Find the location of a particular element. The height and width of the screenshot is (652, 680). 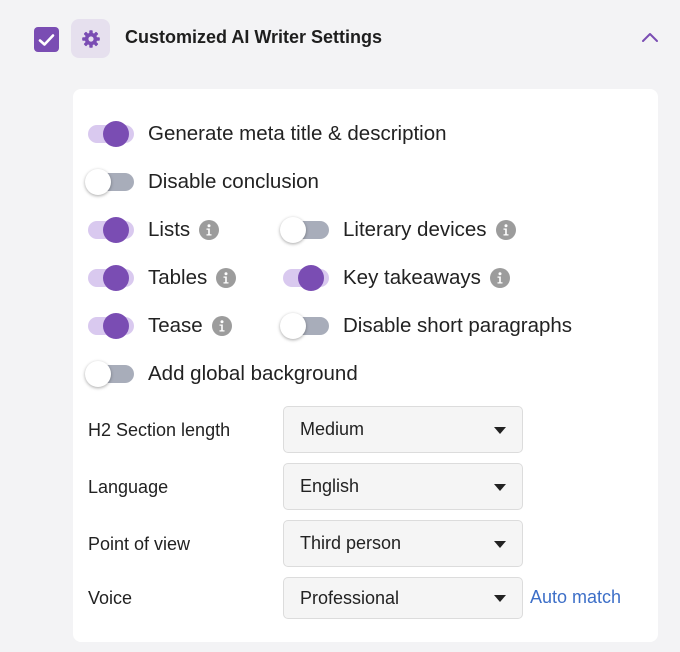

short-paragraphs-toggle-label: Disable short paragraphs is located at coordinates (458, 325).